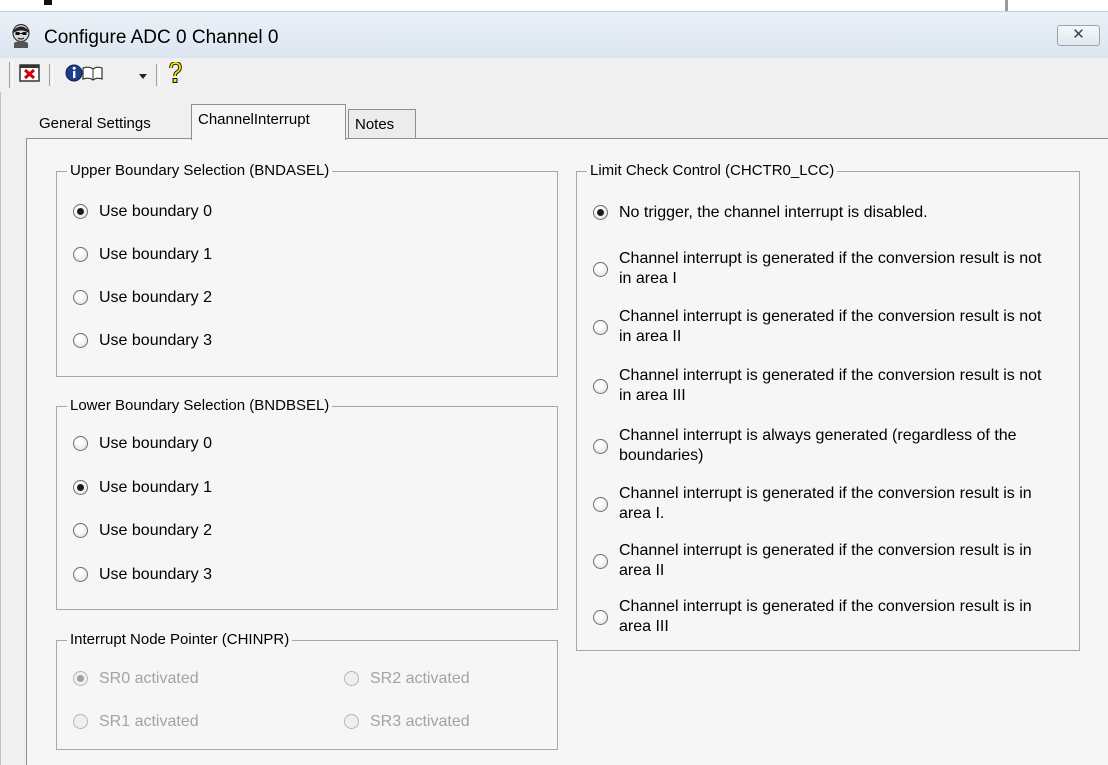 This screenshot has height=765, width=1108. Describe the element at coordinates (712, 171) in the screenshot. I see `group-title: Limit Check Control (CHCTR0_LCC)` at that location.